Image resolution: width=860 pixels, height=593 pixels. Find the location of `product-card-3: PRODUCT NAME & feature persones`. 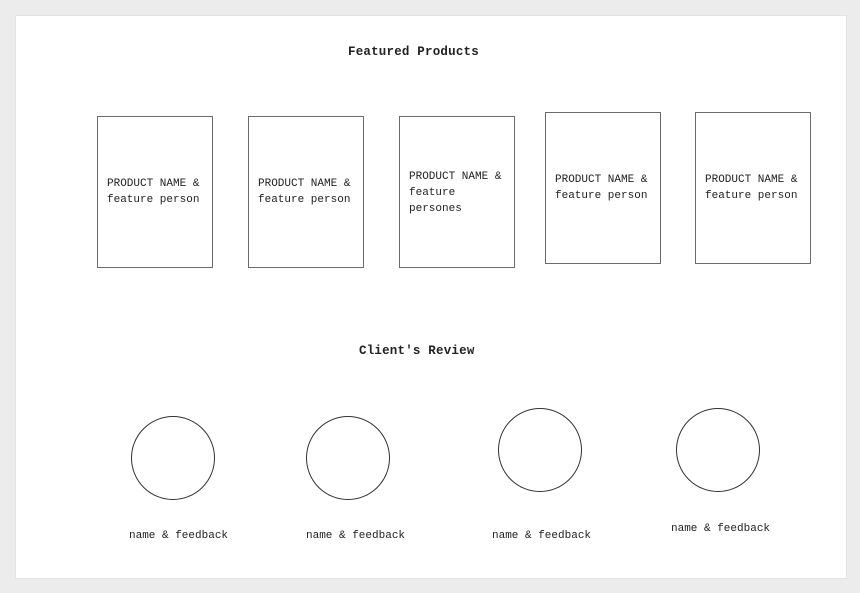

product-card-3: PRODUCT NAME & feature persones is located at coordinates (457, 192).